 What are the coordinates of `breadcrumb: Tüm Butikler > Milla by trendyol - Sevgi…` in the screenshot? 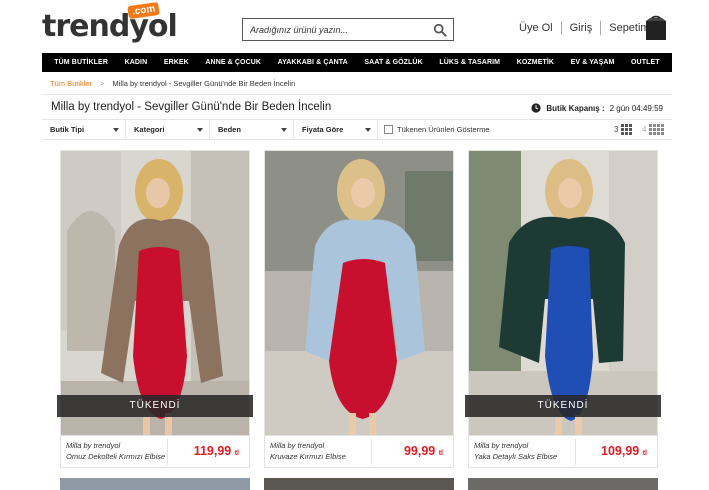 It's located at (172, 83).